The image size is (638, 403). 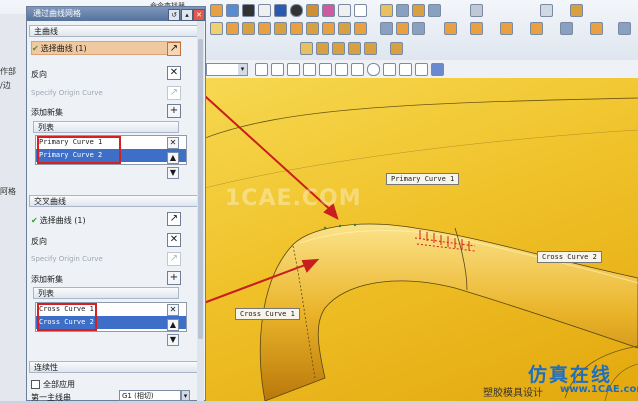 I want to click on selection-filter-dropdown: ▾, so click(x=227, y=69).